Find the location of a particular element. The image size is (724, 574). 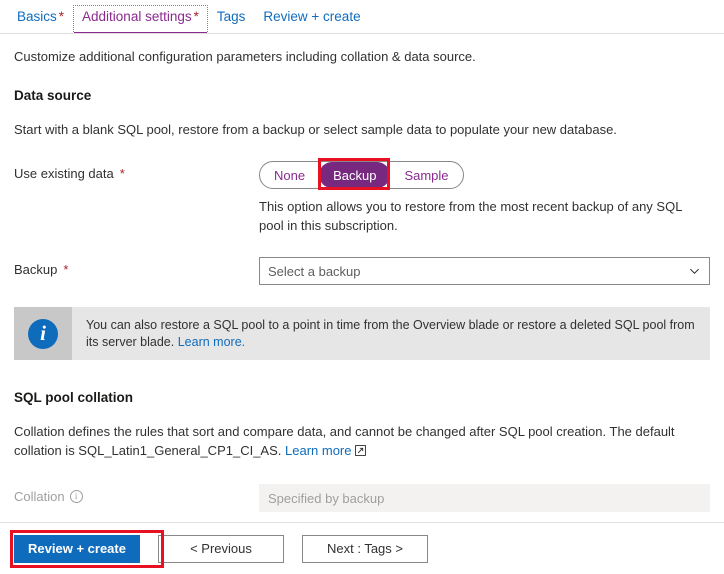

backup-select: Select a backup is located at coordinates (484, 271).